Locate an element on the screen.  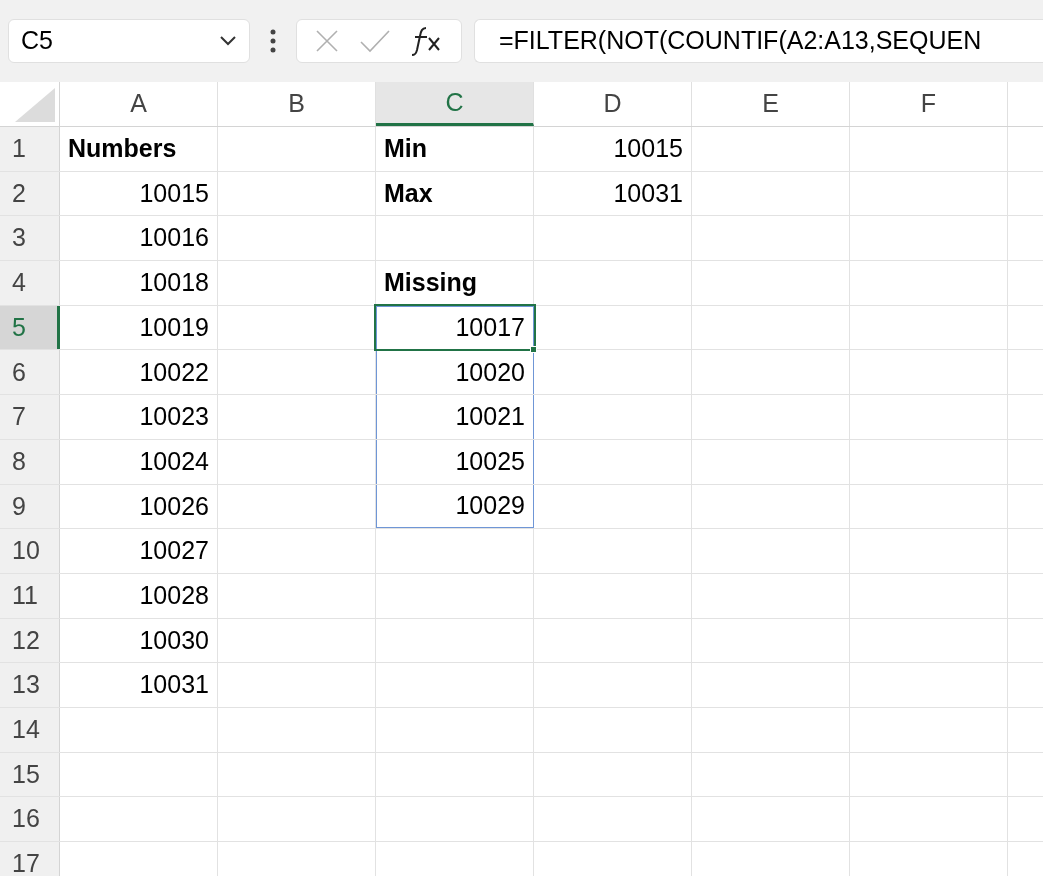
row-header: 3 is located at coordinates (30, 238).